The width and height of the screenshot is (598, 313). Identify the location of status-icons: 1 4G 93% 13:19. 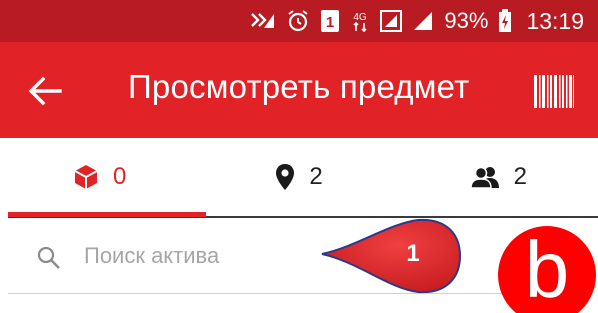
(417, 21).